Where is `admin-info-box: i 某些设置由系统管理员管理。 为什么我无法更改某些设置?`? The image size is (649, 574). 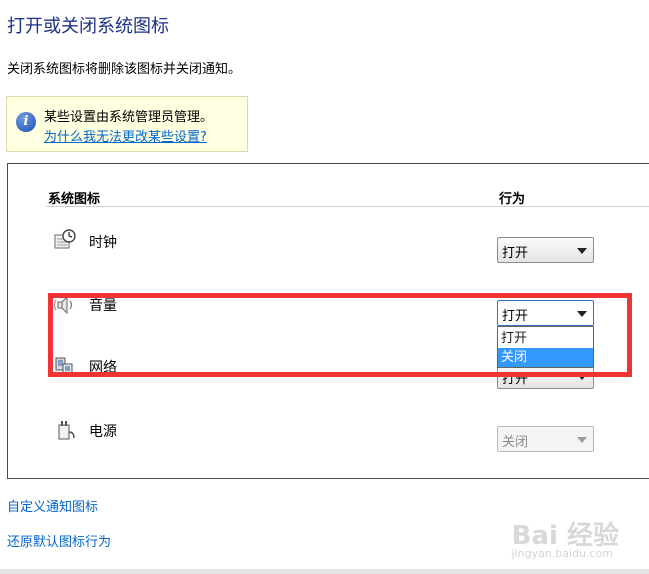
admin-info-box: i 某些设置由系统管理员管理。 为什么我无法更改某些设置? is located at coordinates (127, 124).